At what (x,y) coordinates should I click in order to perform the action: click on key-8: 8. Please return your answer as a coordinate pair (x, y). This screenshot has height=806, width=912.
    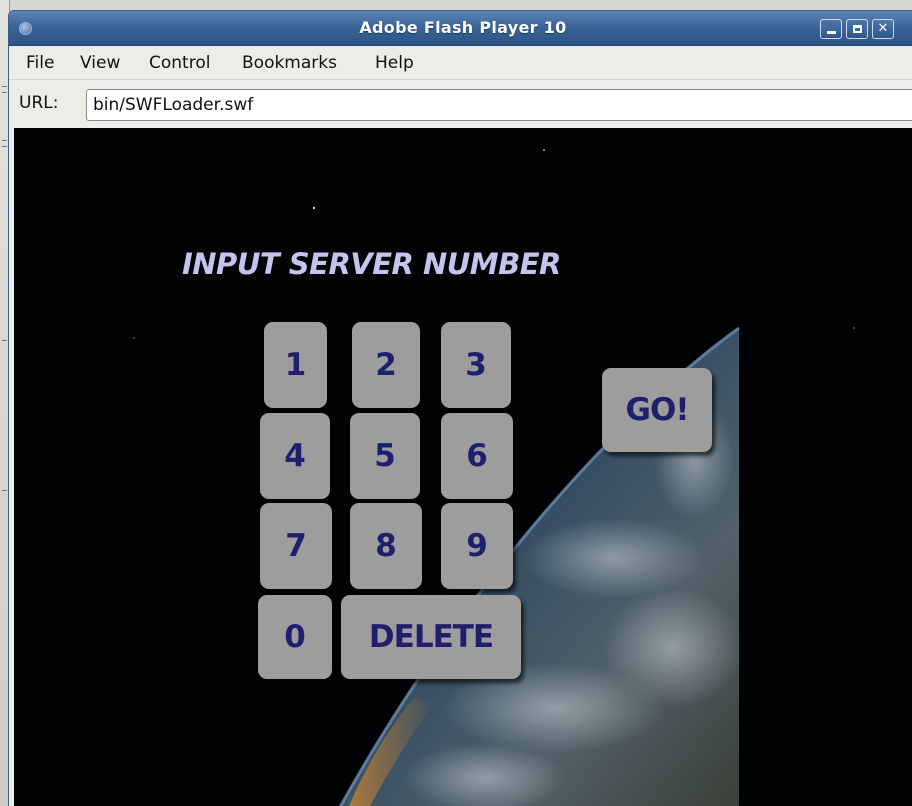
    Looking at the image, I should click on (386, 546).